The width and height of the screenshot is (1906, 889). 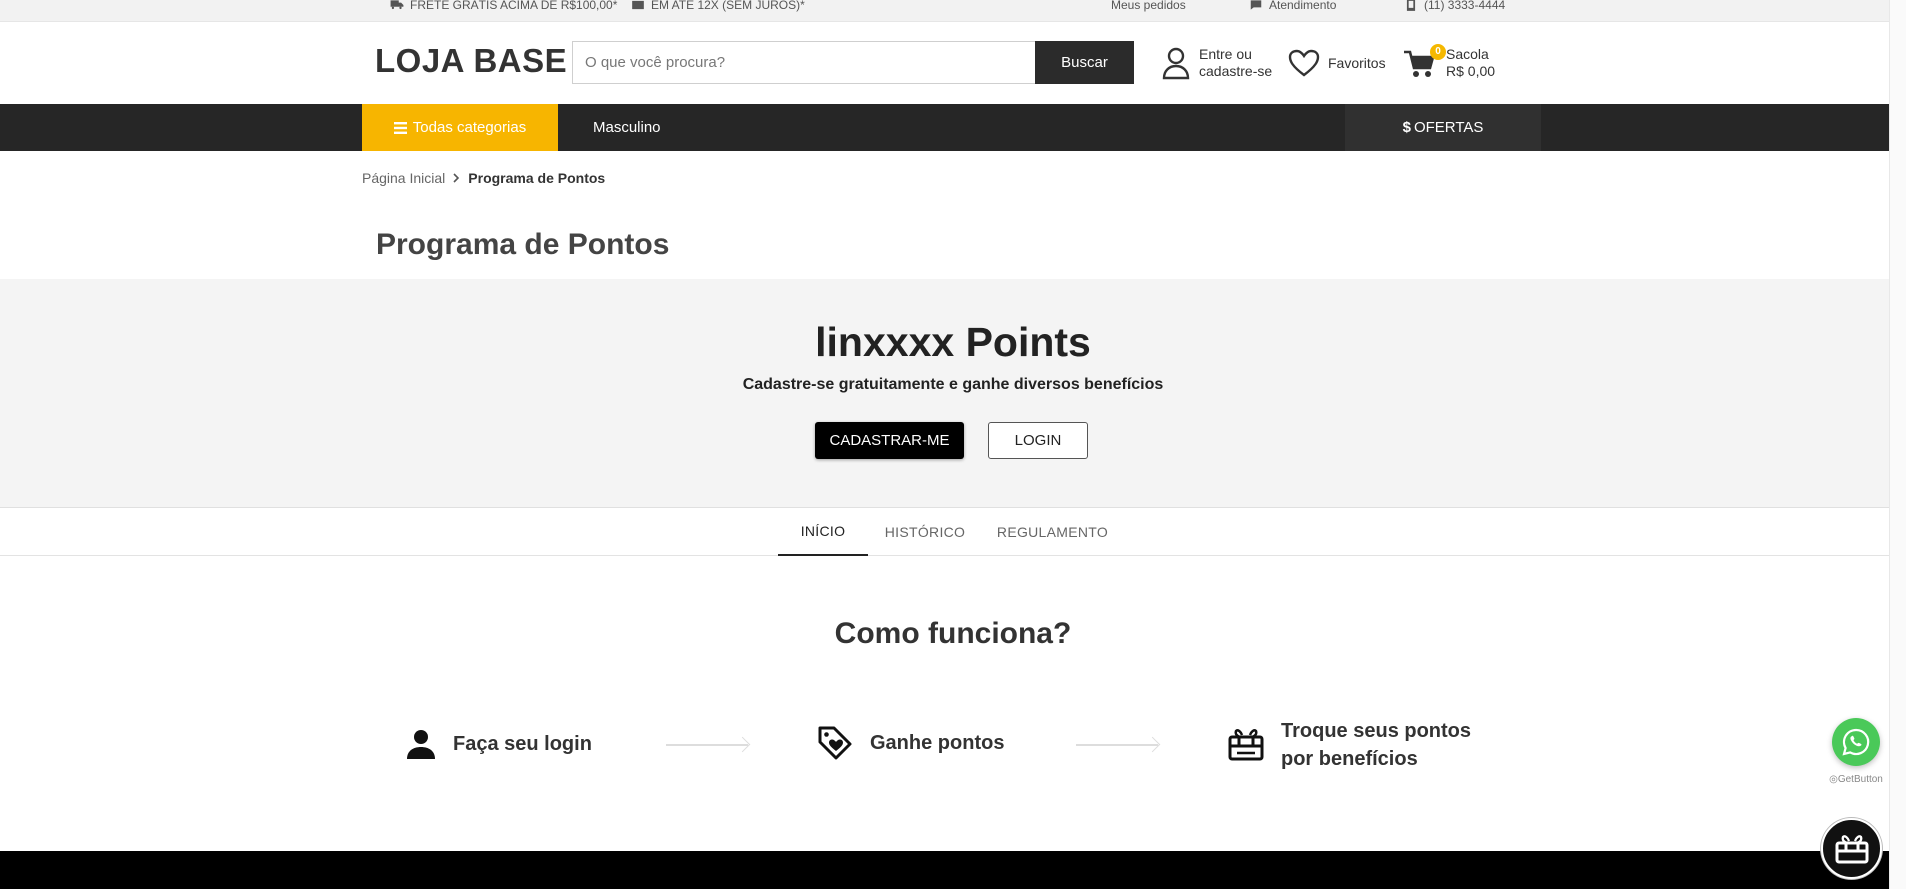 I want to click on offers-label: OFERTAS, so click(x=1448, y=127).